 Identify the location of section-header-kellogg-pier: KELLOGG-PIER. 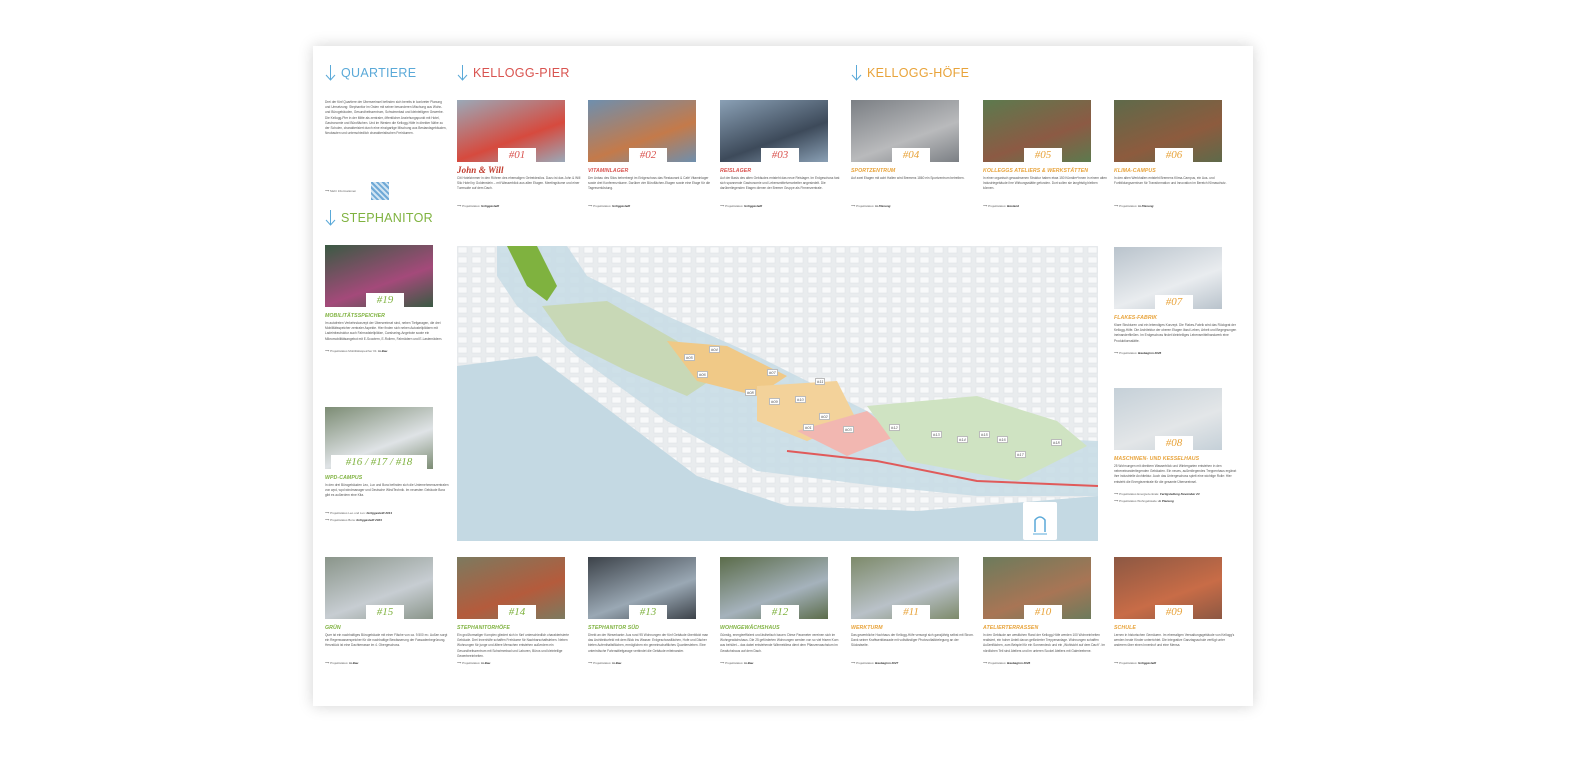
(513, 73).